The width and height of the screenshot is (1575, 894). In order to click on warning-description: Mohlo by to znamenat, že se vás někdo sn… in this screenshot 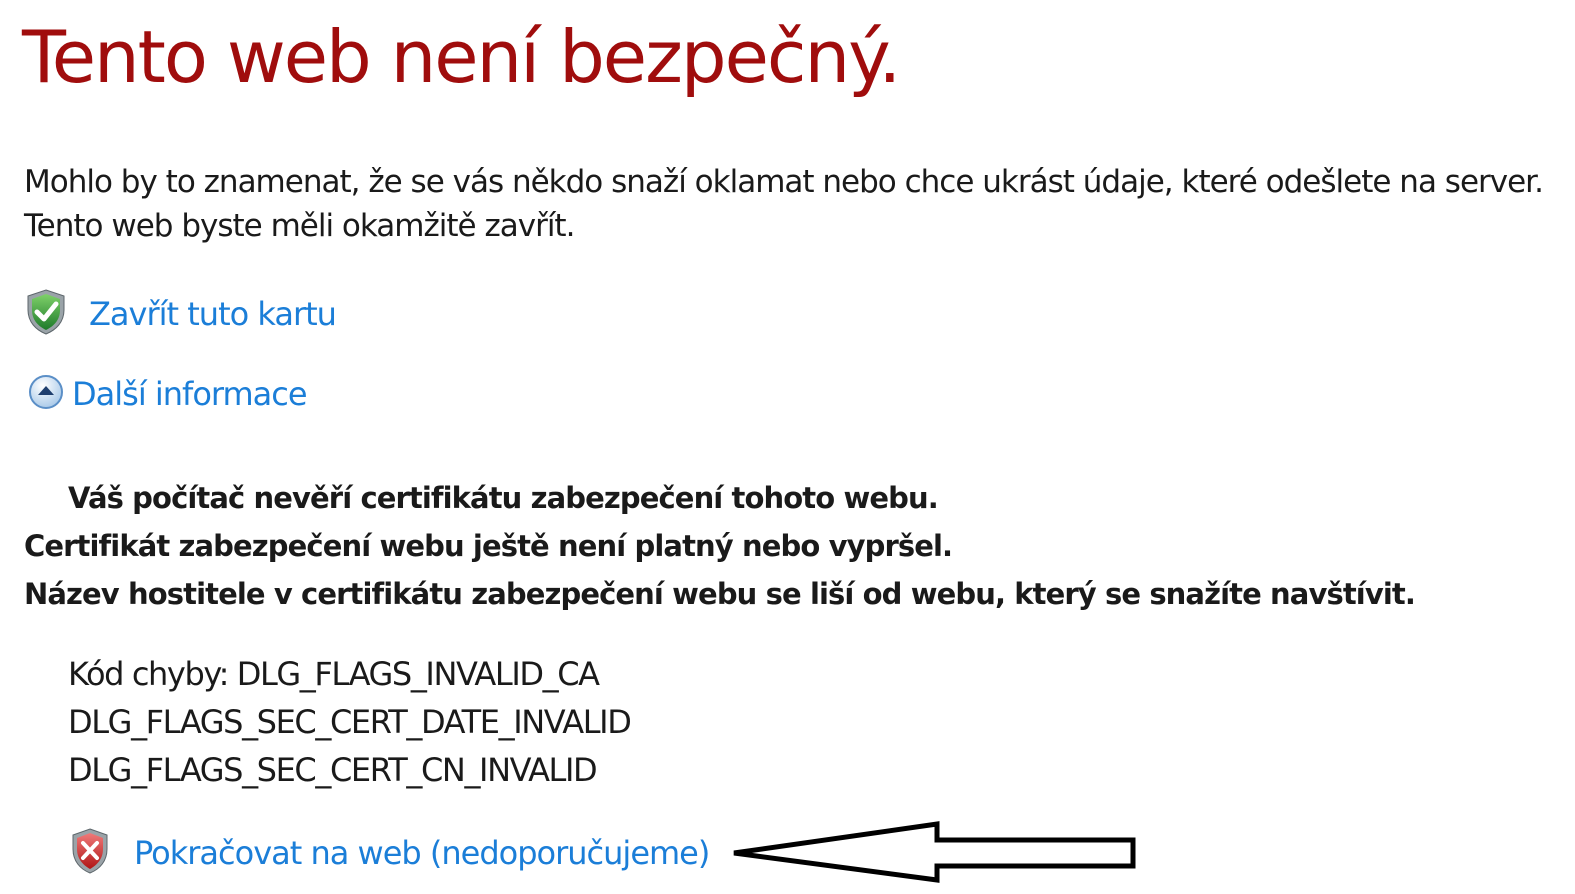, I will do `click(784, 204)`.